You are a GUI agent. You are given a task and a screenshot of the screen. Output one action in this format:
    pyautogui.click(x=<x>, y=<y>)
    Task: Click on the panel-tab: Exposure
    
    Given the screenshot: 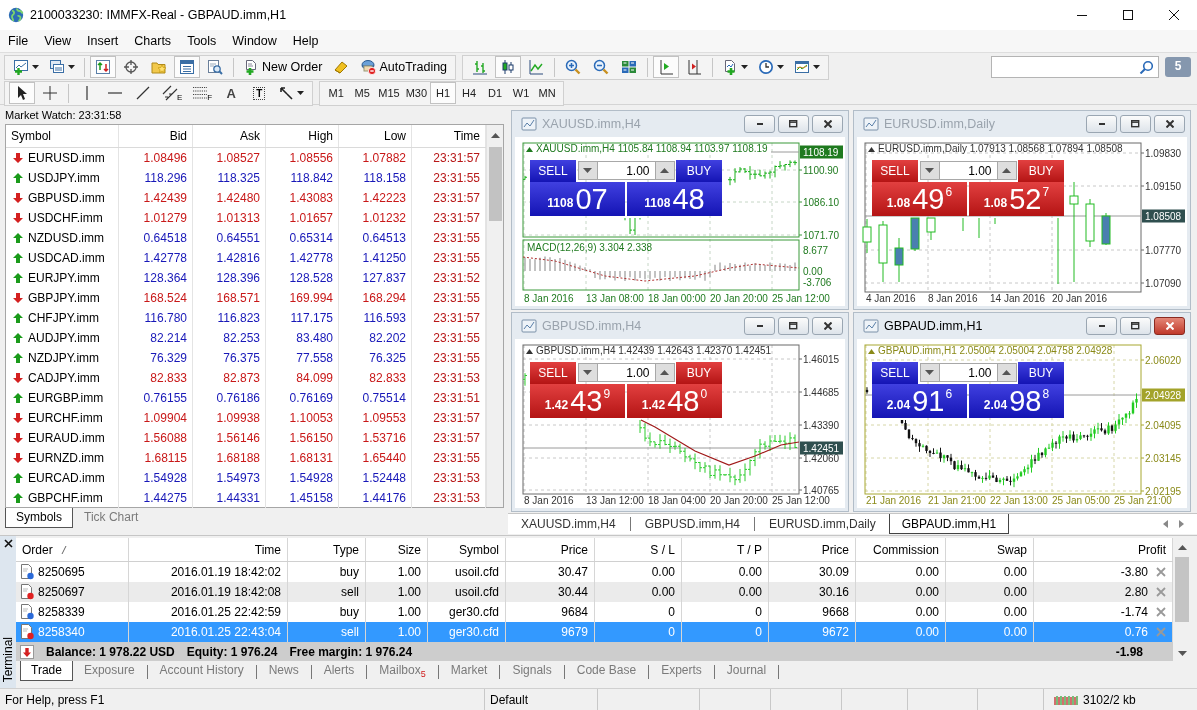 What is the action you would take?
    pyautogui.click(x=109, y=671)
    